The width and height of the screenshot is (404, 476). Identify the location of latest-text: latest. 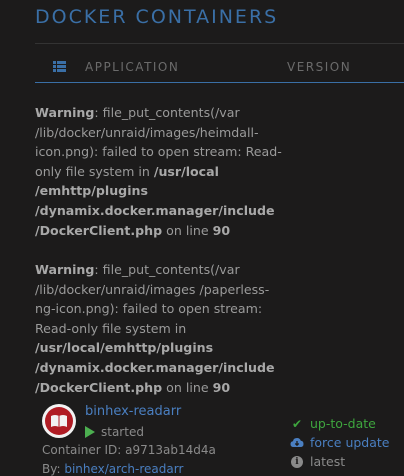
(328, 461).